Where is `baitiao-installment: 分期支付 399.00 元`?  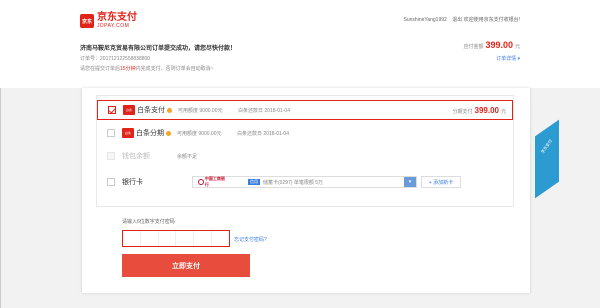
baitiao-installment: 分期支付 399.00 元 is located at coordinates (480, 110).